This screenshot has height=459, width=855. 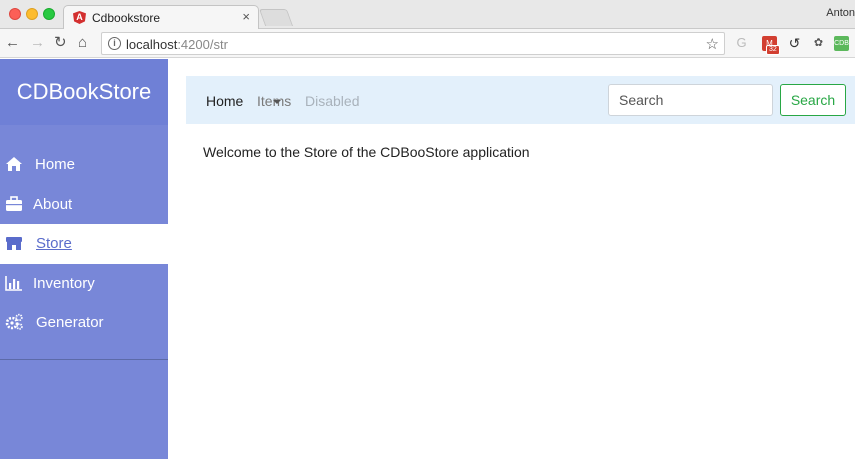 I want to click on top-navbar: Home Items Disabled Search, so click(x=520, y=100).